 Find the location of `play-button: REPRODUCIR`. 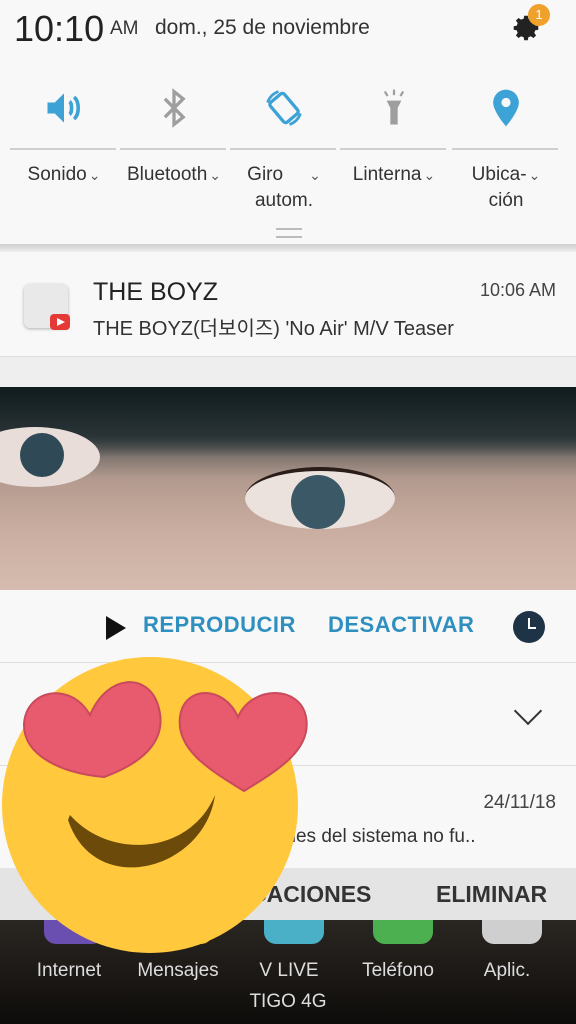

play-button: REPRODUCIR is located at coordinates (219, 625).